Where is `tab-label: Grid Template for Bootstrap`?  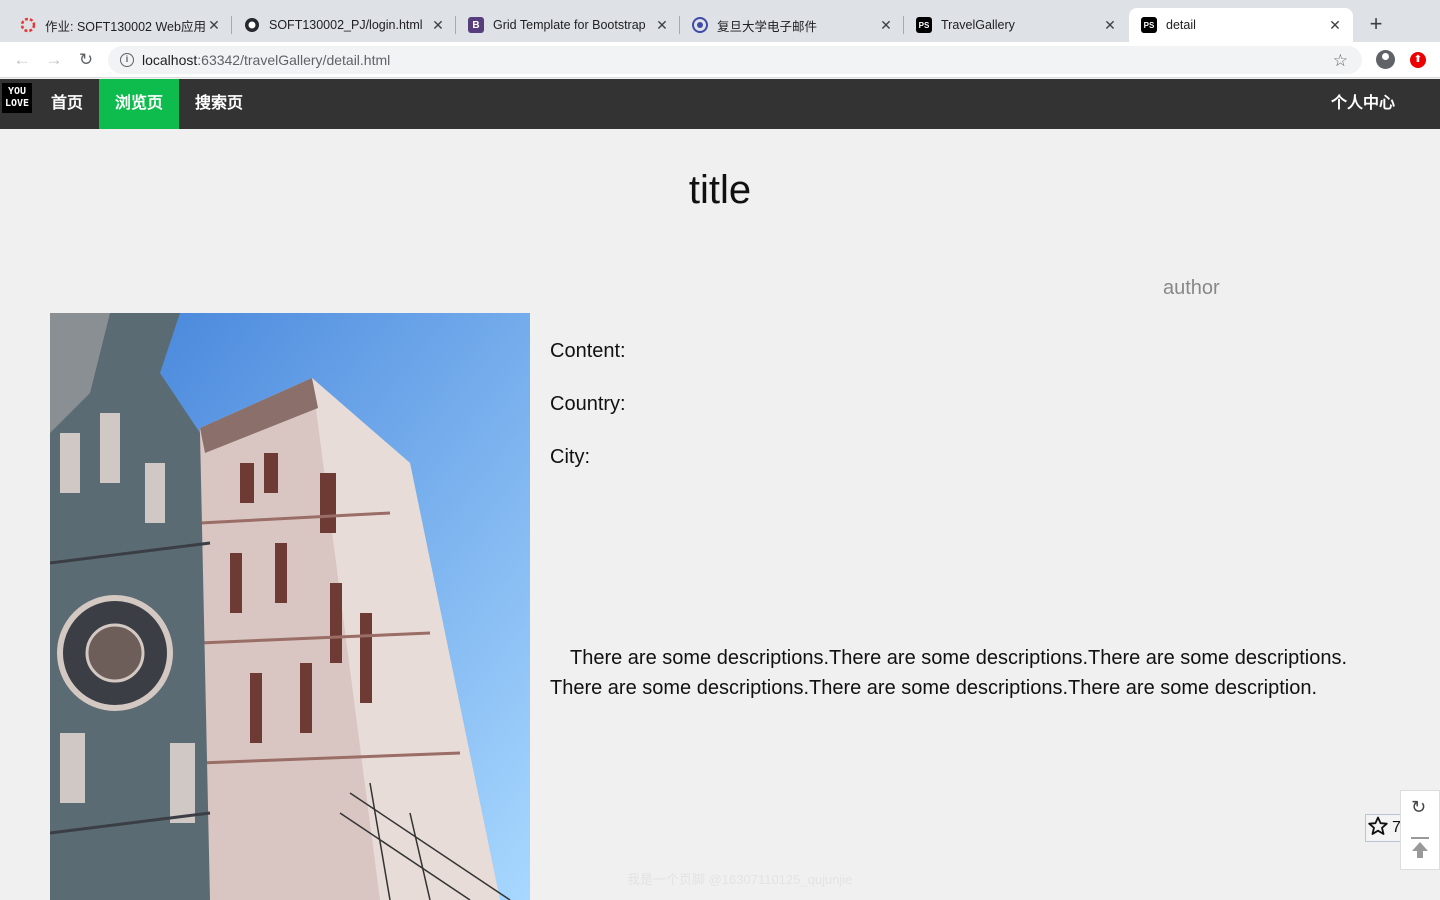 tab-label: Grid Template for Bootstrap is located at coordinates (569, 25).